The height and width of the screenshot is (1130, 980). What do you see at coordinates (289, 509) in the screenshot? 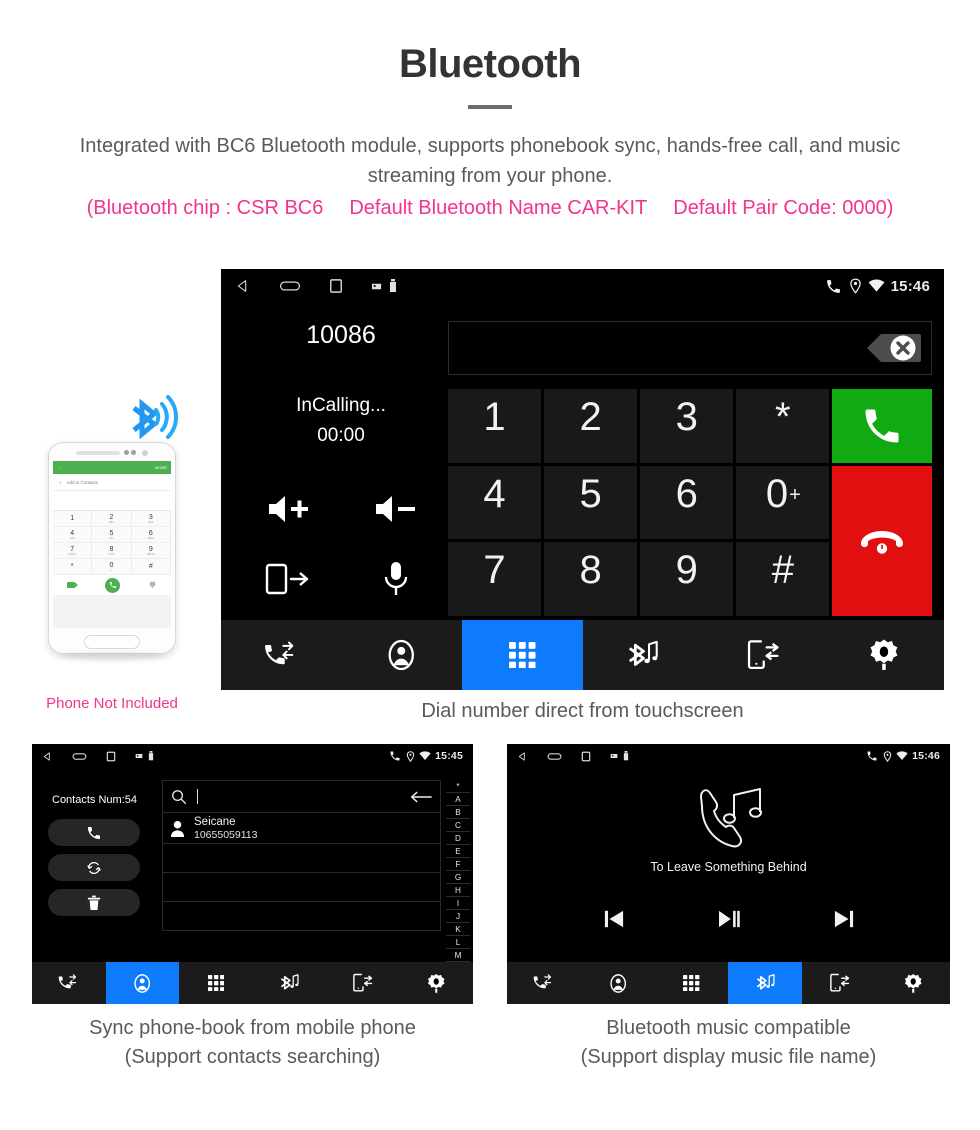
I see `volume-up-button` at bounding box center [289, 509].